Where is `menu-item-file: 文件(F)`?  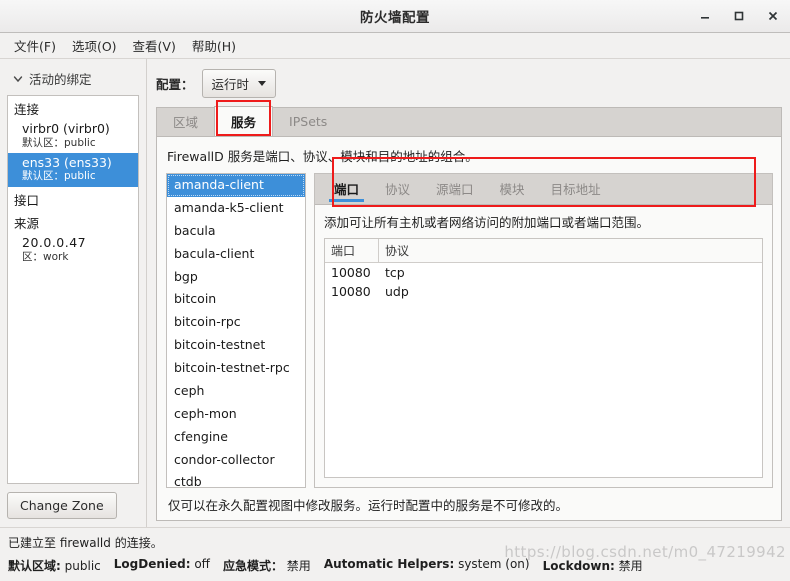
menu-item-file: 文件(F) is located at coordinates (35, 45).